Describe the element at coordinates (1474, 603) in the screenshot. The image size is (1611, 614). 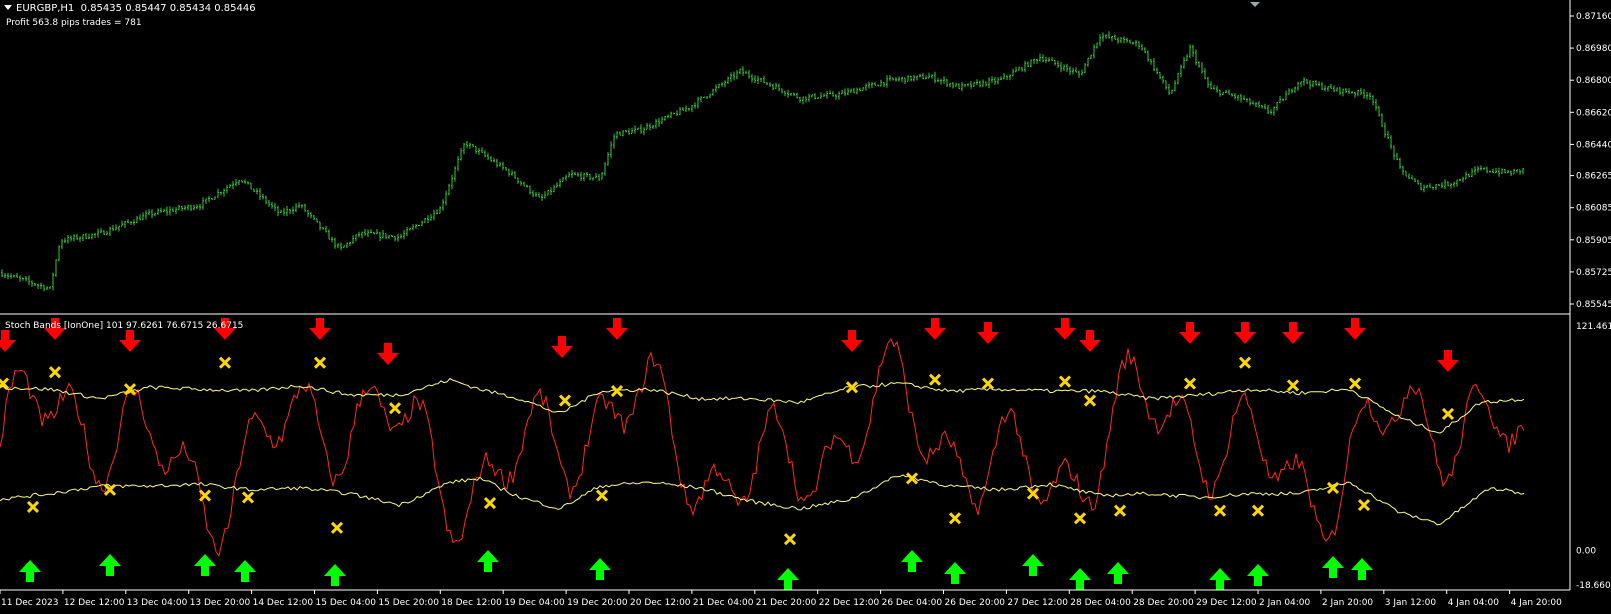
I see `time-tick-label: 4 Jan 04:00` at that location.